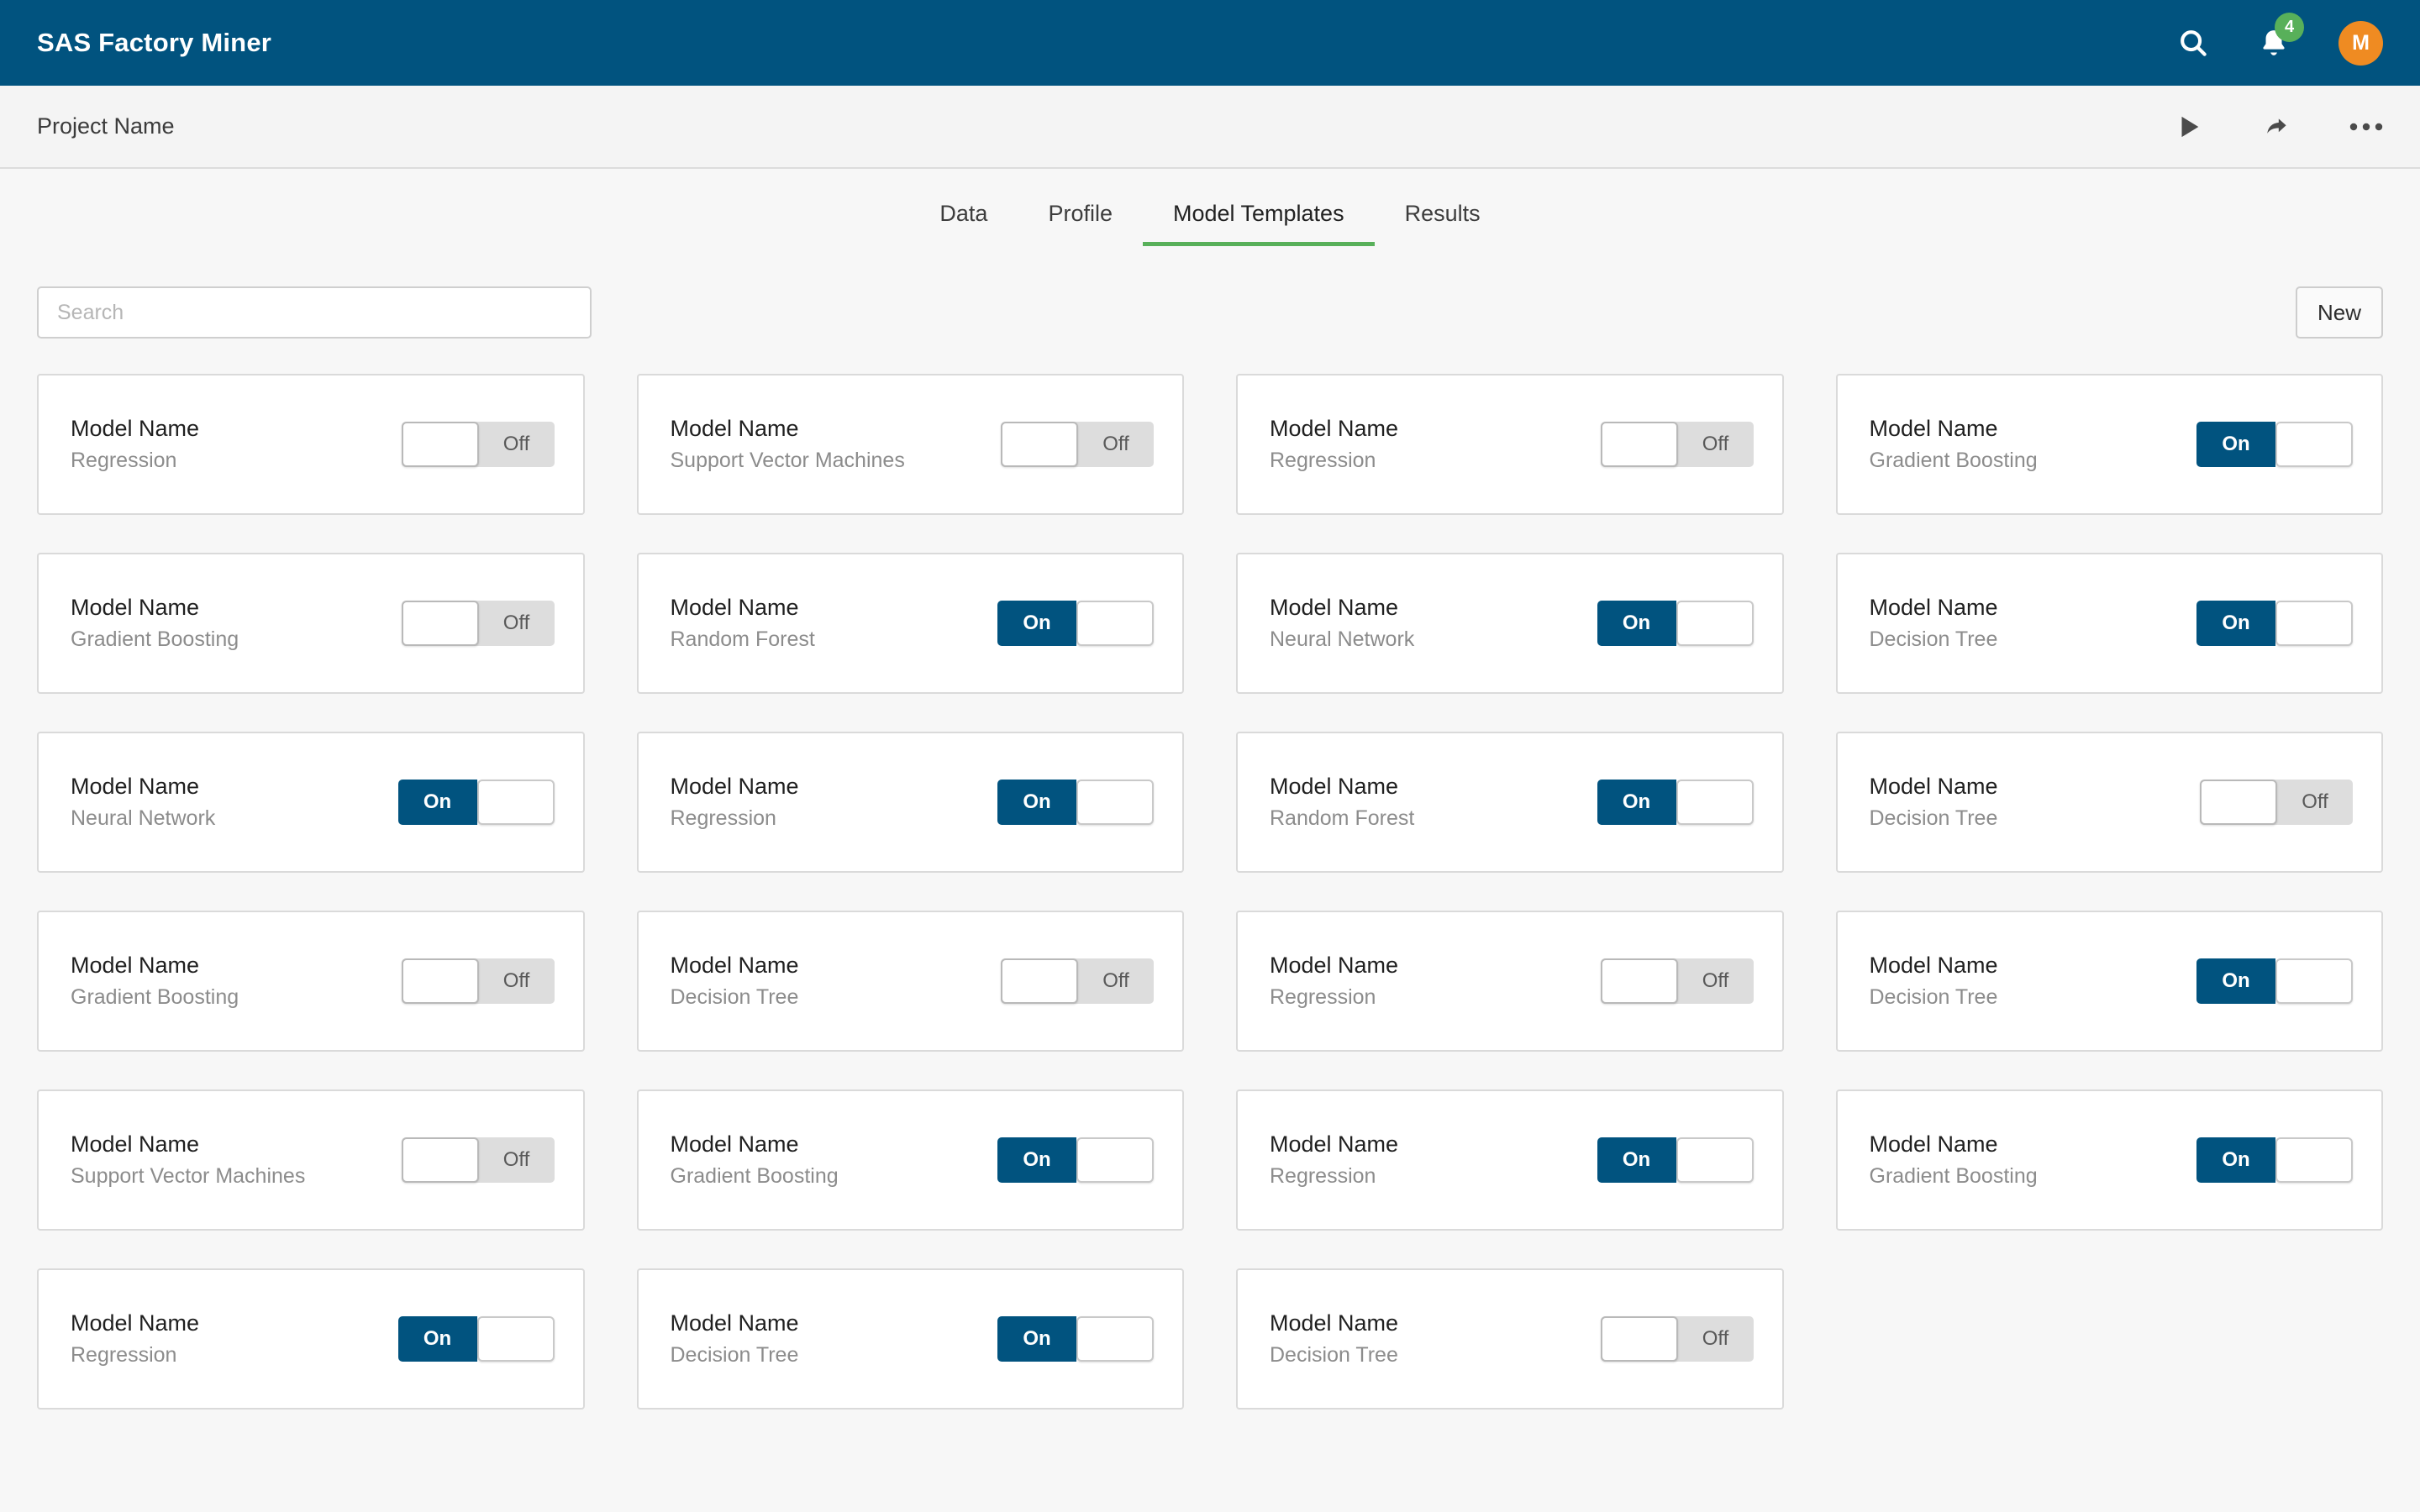 This screenshot has height=1512, width=2420. I want to click on app-header: SAS Factory Miner 4 M, so click(1210, 43).